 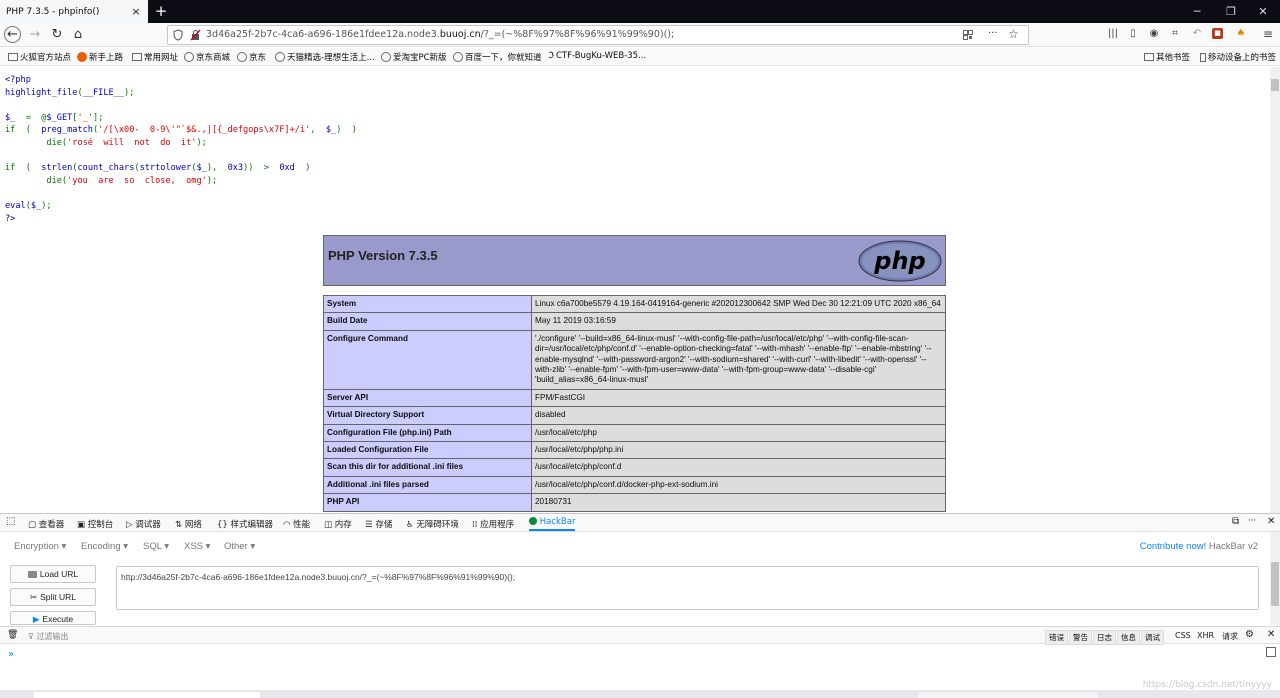 What do you see at coordinates (95, 524) in the screenshot?
I see `tab-console: ▣ 控制台` at bounding box center [95, 524].